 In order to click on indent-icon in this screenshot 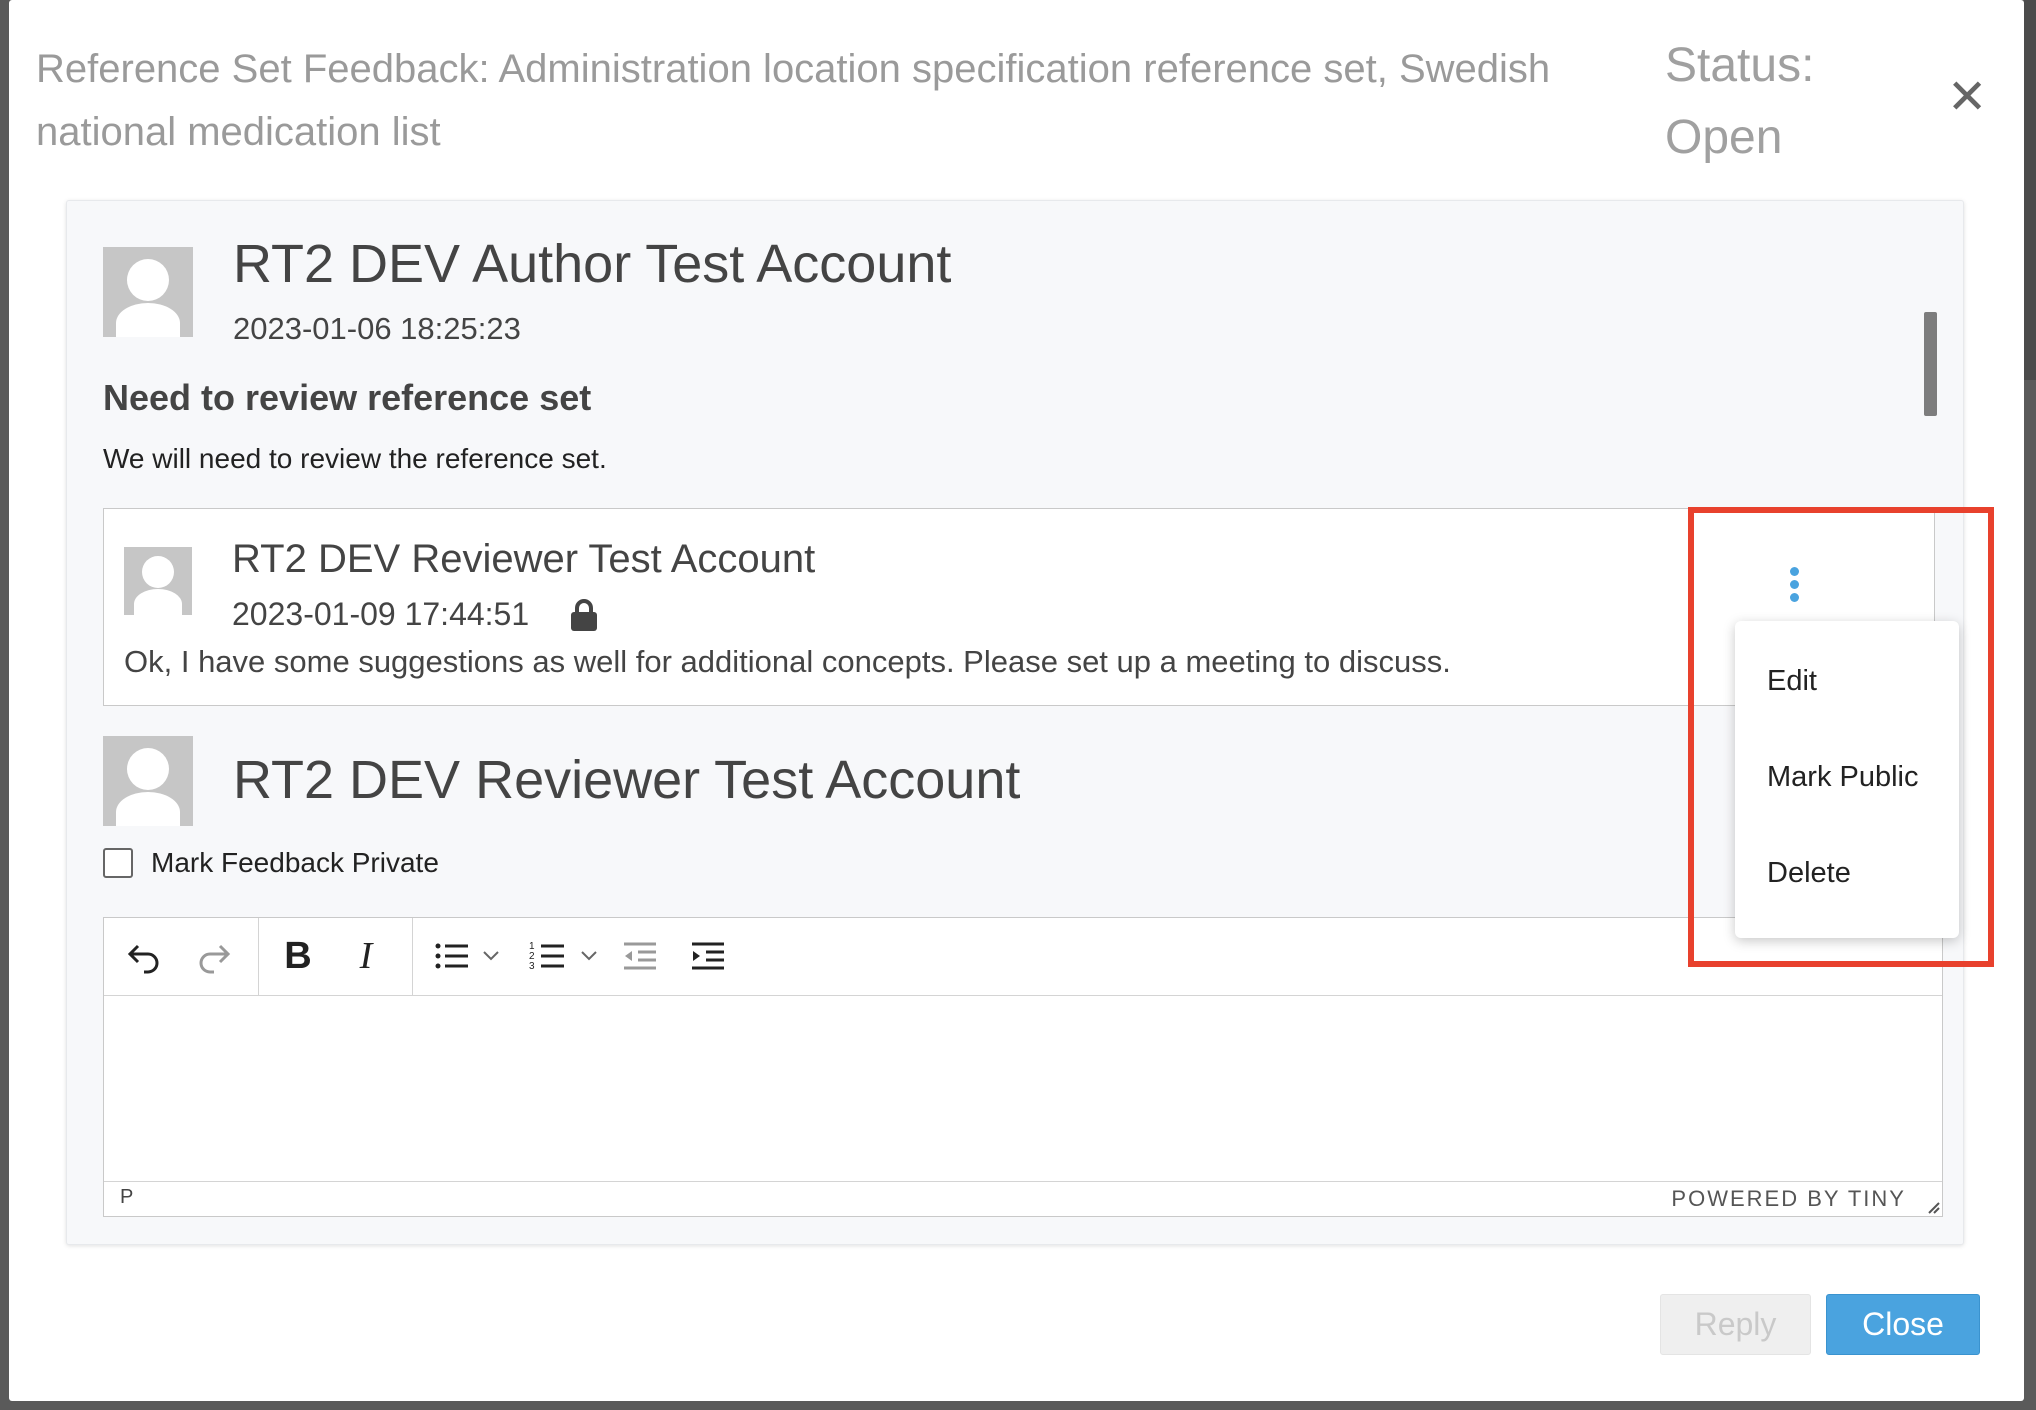, I will do `click(708, 956)`.